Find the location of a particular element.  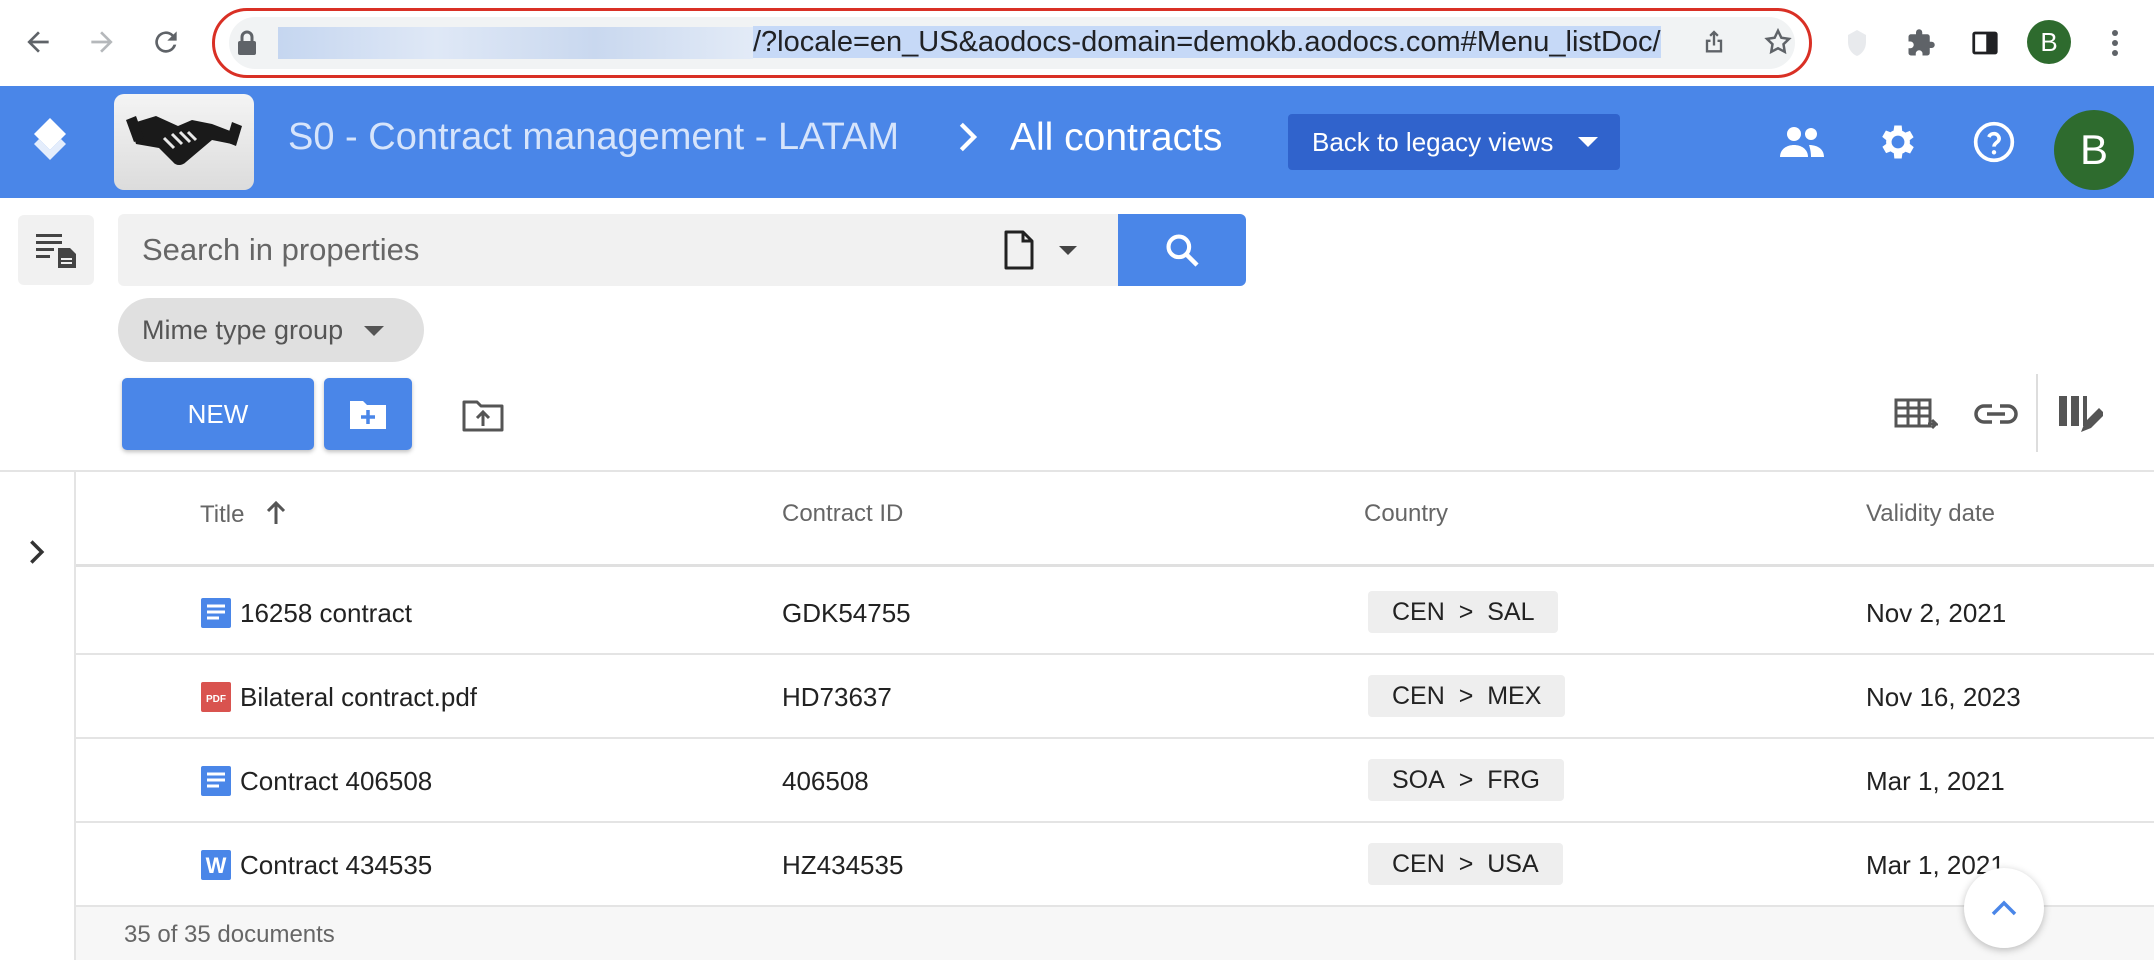

handshake-icon is located at coordinates (184, 140).